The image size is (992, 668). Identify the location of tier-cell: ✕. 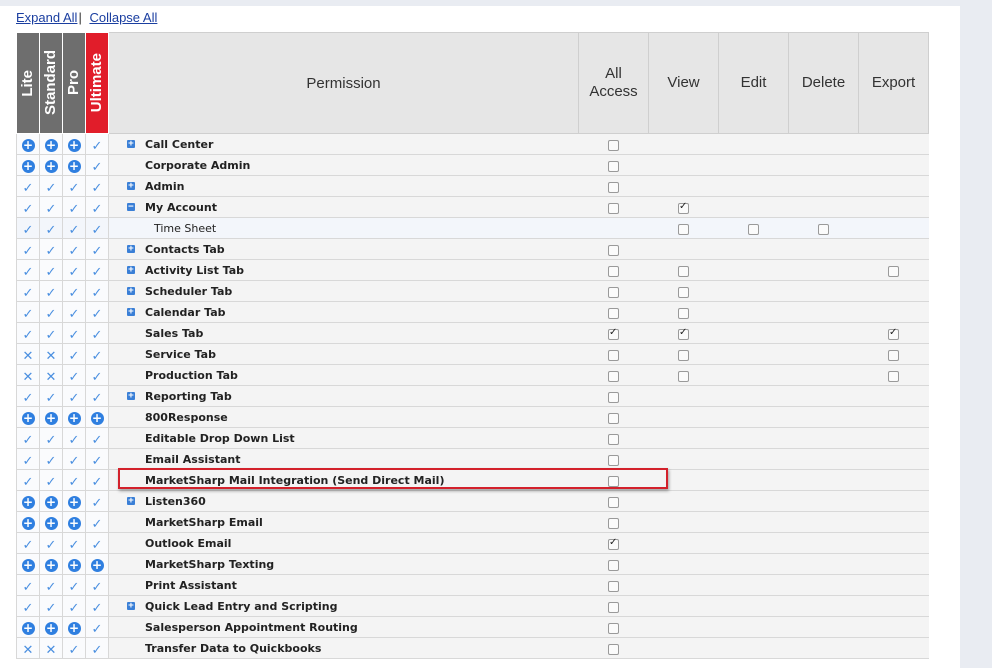
(51, 375).